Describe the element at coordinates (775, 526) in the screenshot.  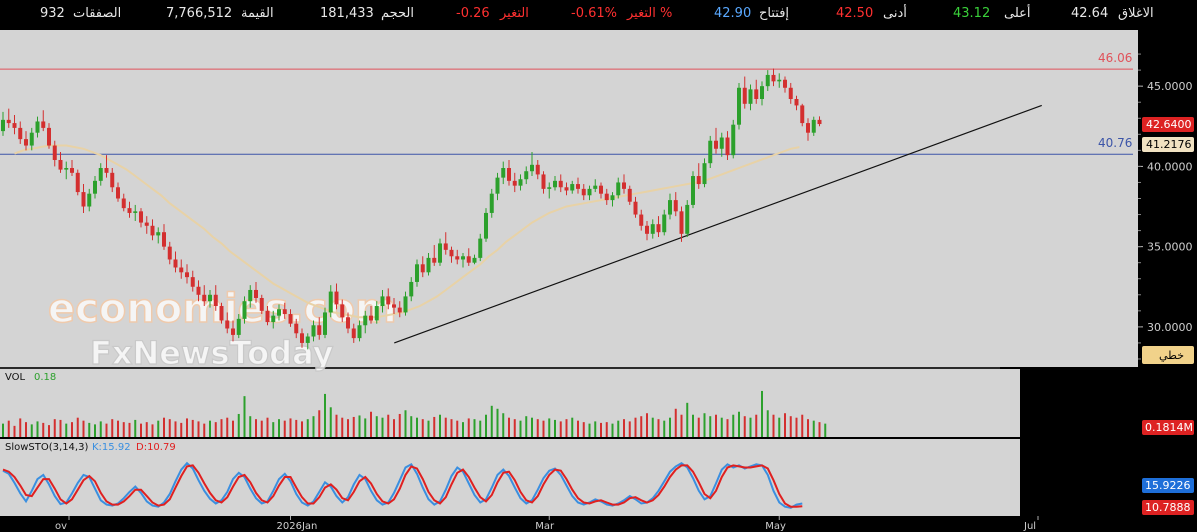
I see `x-tick-label: May` at that location.